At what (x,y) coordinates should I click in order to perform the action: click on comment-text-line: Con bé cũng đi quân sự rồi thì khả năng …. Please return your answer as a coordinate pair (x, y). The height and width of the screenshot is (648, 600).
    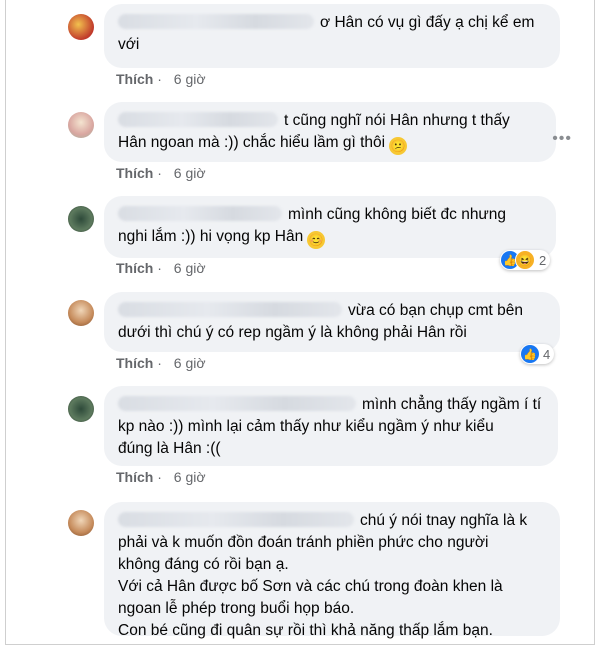
    Looking at the image, I should click on (305, 630).